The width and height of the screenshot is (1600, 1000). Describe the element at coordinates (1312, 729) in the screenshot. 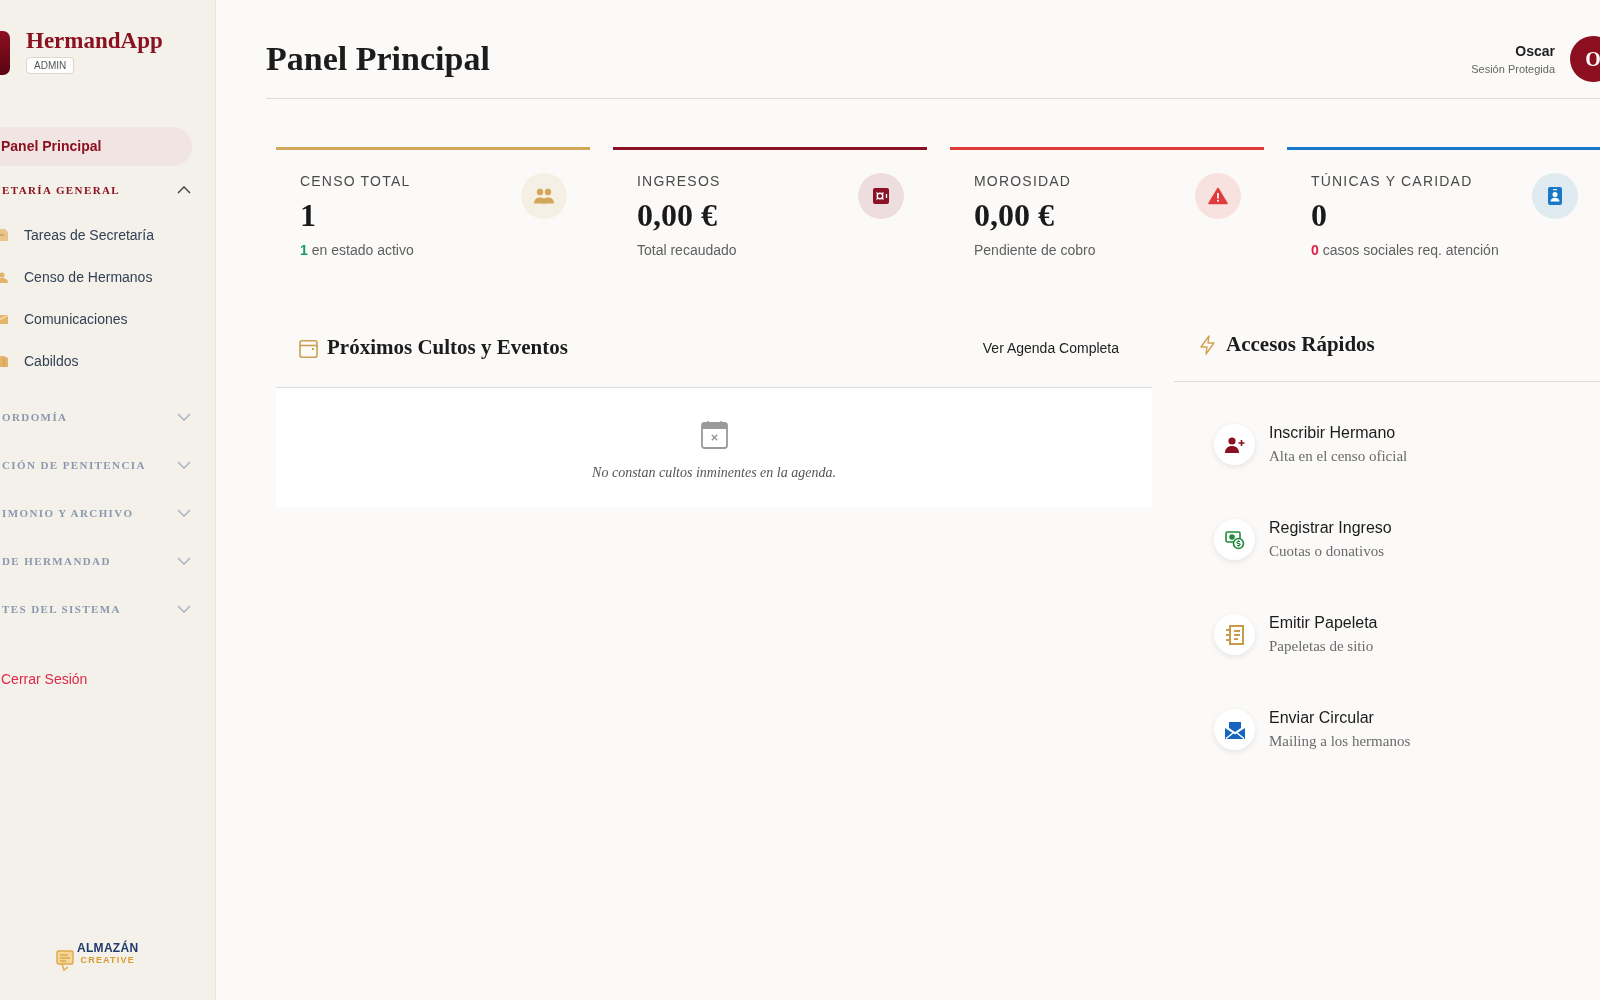

I see `quick-action-button: Enviar Circular Mailing a los hermanos` at that location.